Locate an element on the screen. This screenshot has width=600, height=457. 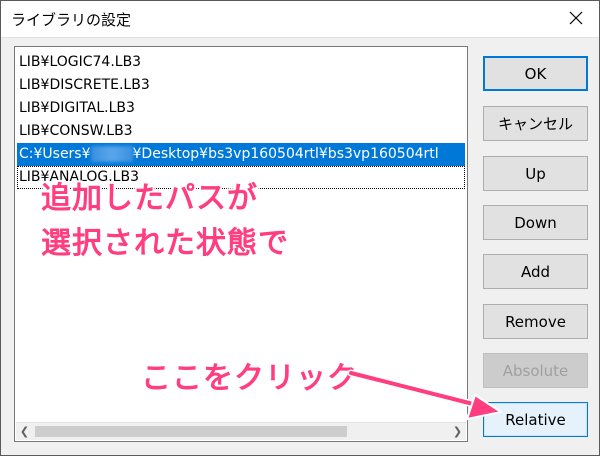
close-icon is located at coordinates (576, 19).